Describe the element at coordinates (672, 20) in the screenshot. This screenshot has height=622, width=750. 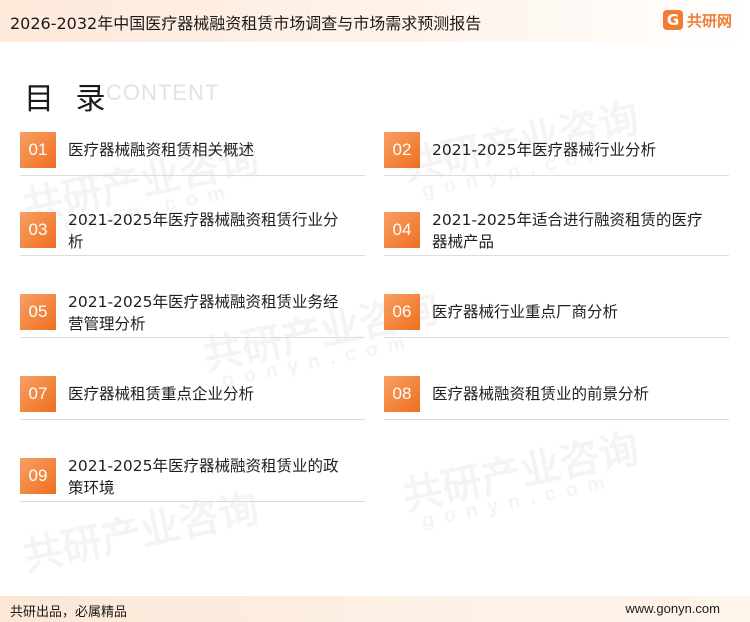
I see `logo-mark-icon: G` at that location.